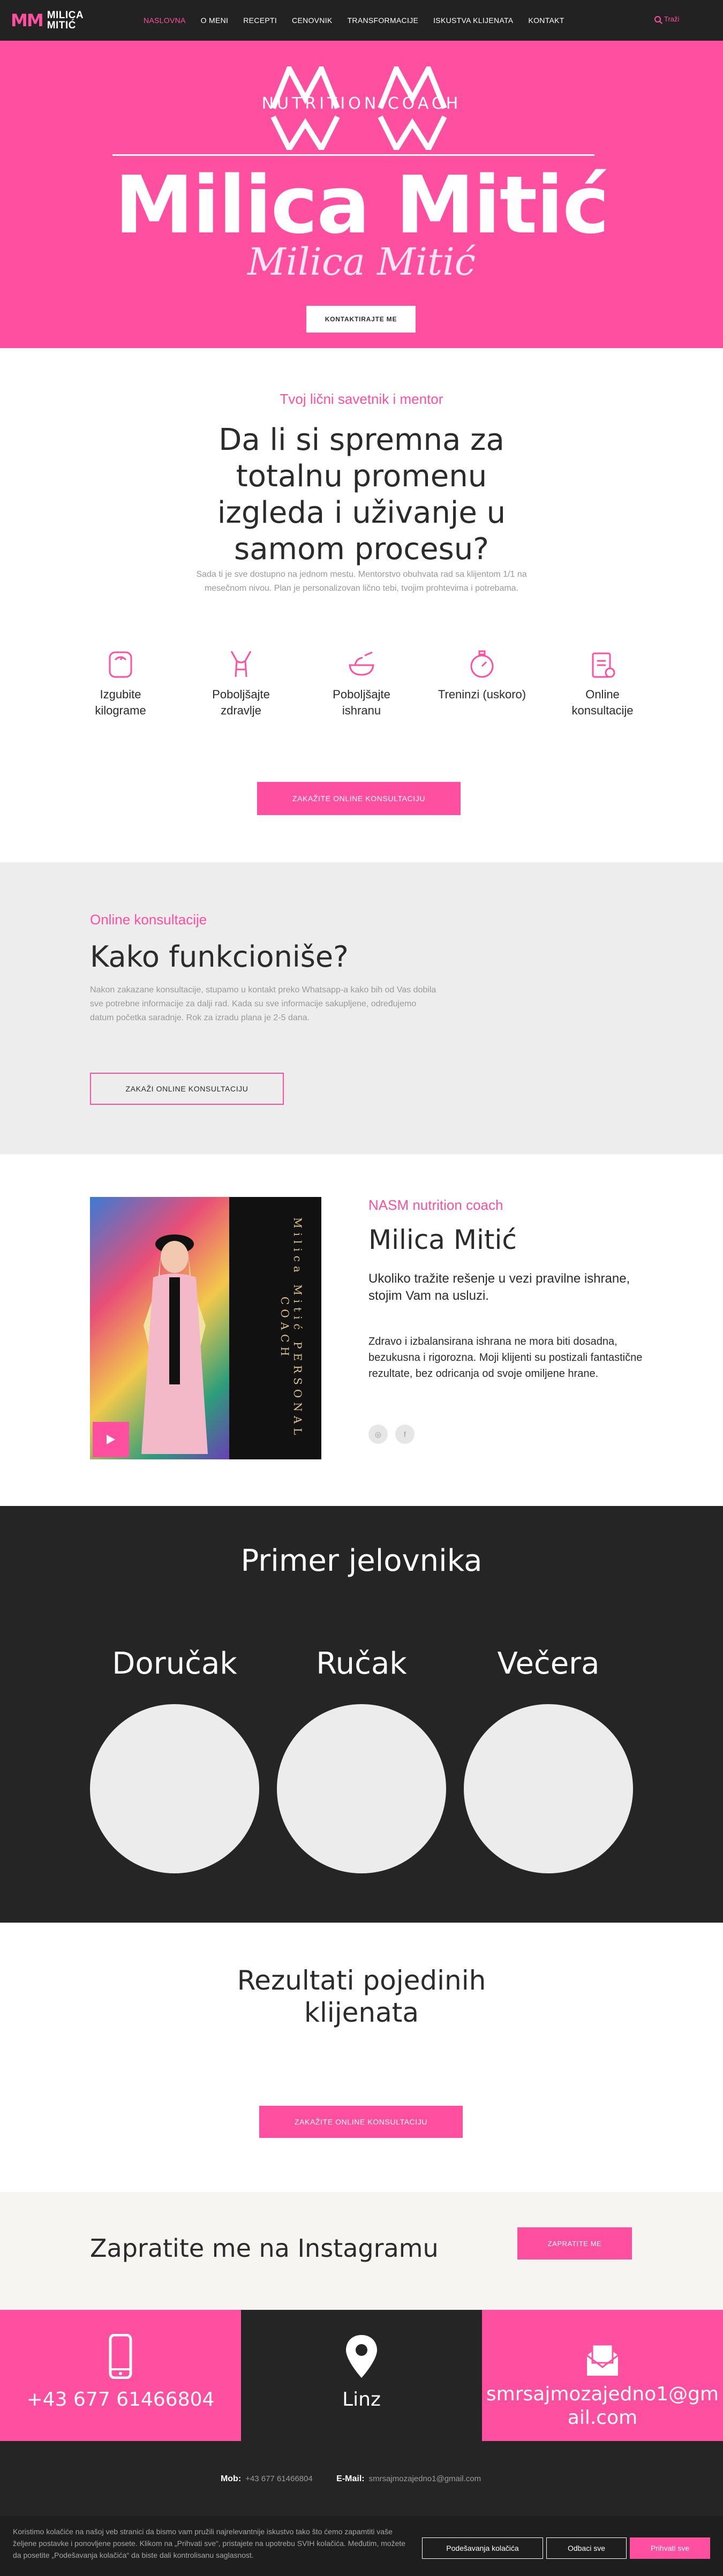 This screenshot has width=723, height=2576. I want to click on footer-mob-label: Mob:, so click(231, 2478).